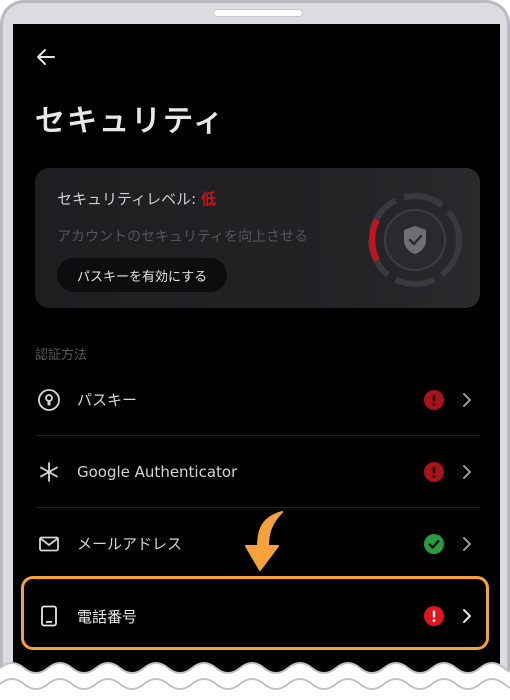 This screenshot has width=510, height=700. Describe the element at coordinates (434, 543) in the screenshot. I see `check-circle-icon` at that location.